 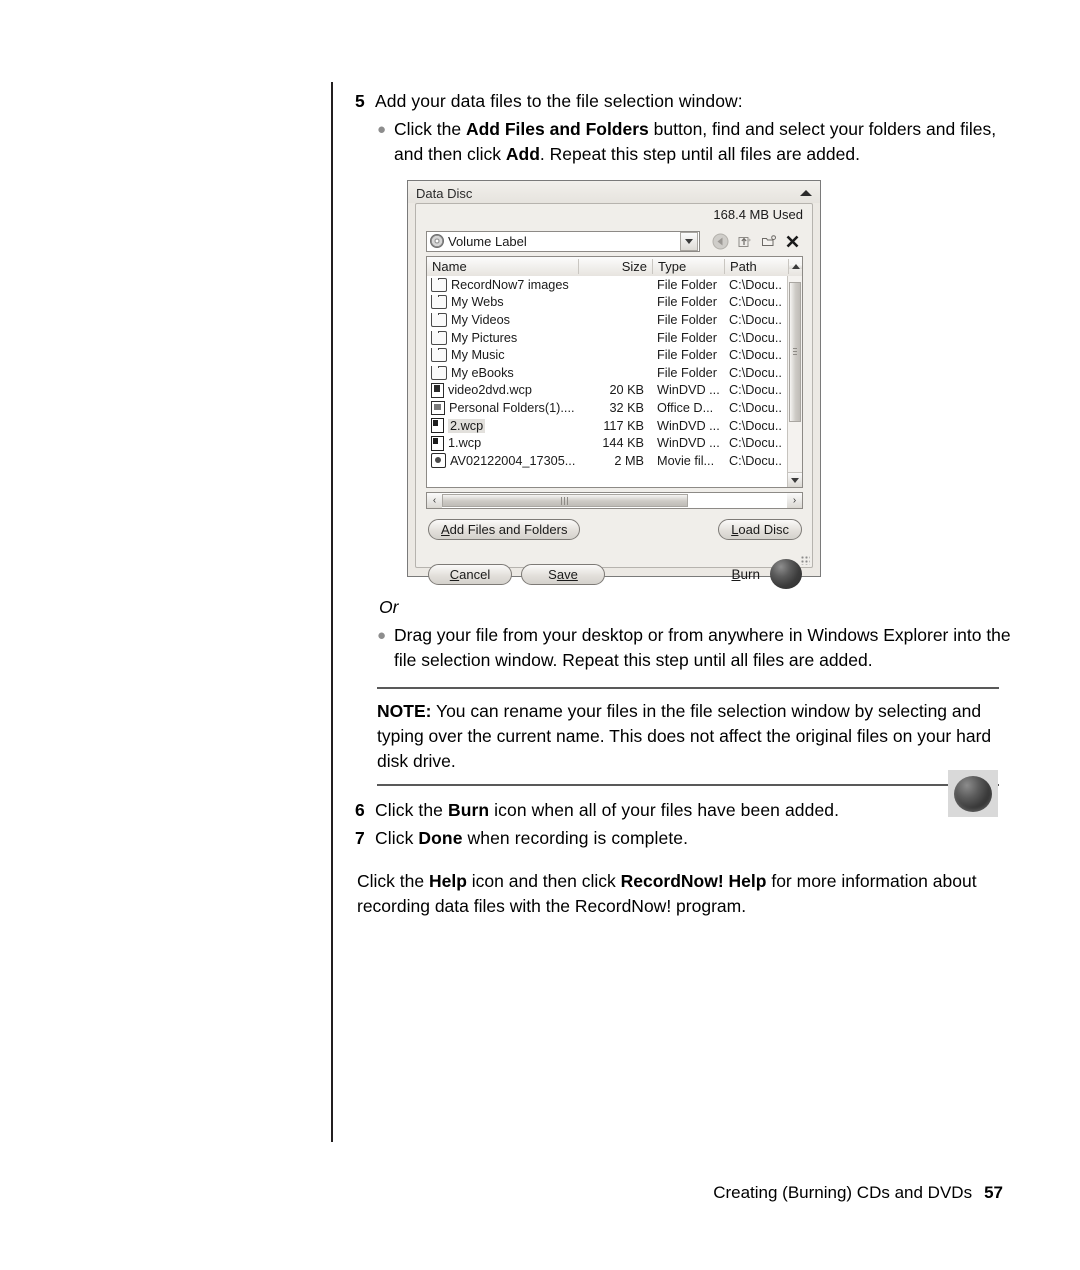 What do you see at coordinates (757, 266) in the screenshot?
I see `column-header-path: Path` at bounding box center [757, 266].